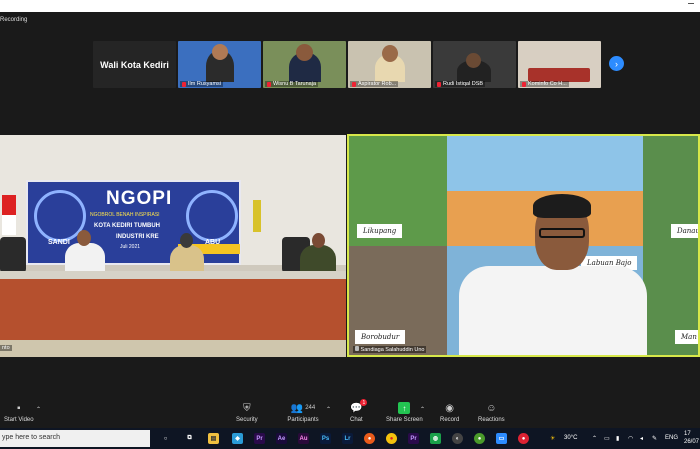  Describe the element at coordinates (75, 438) in the screenshot. I see `taskbar-search-input: ype here to search` at that location.